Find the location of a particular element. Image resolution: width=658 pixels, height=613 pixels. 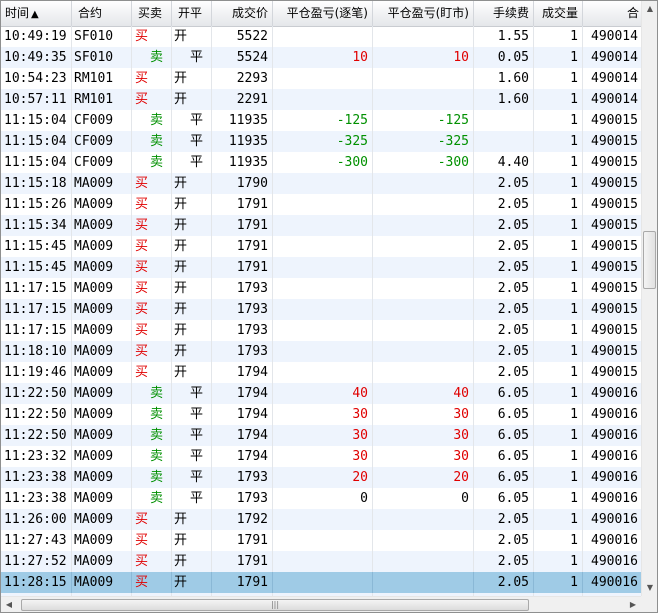

table-row: 11:26:00 MA009 买开 1792 2.05 1 490016 is located at coordinates (321, 519).